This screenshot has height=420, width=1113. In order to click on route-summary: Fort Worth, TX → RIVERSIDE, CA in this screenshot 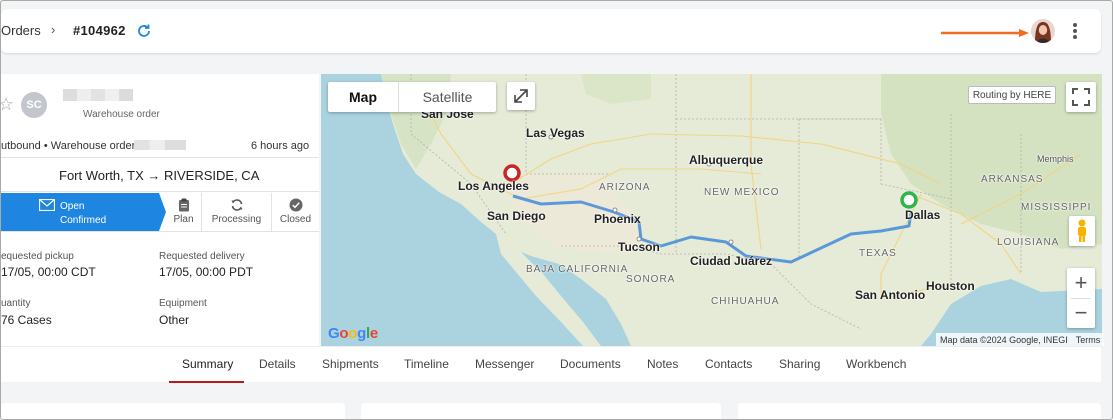, I will do `click(159, 175)`.